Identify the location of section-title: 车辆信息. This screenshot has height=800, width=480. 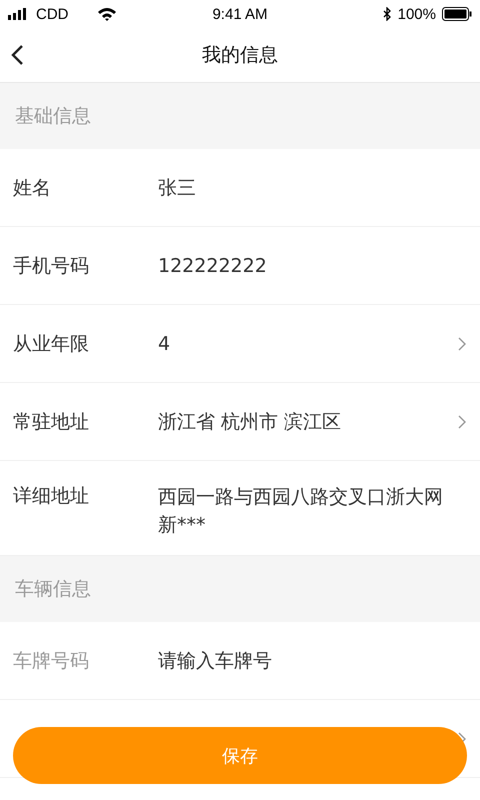
(53, 589).